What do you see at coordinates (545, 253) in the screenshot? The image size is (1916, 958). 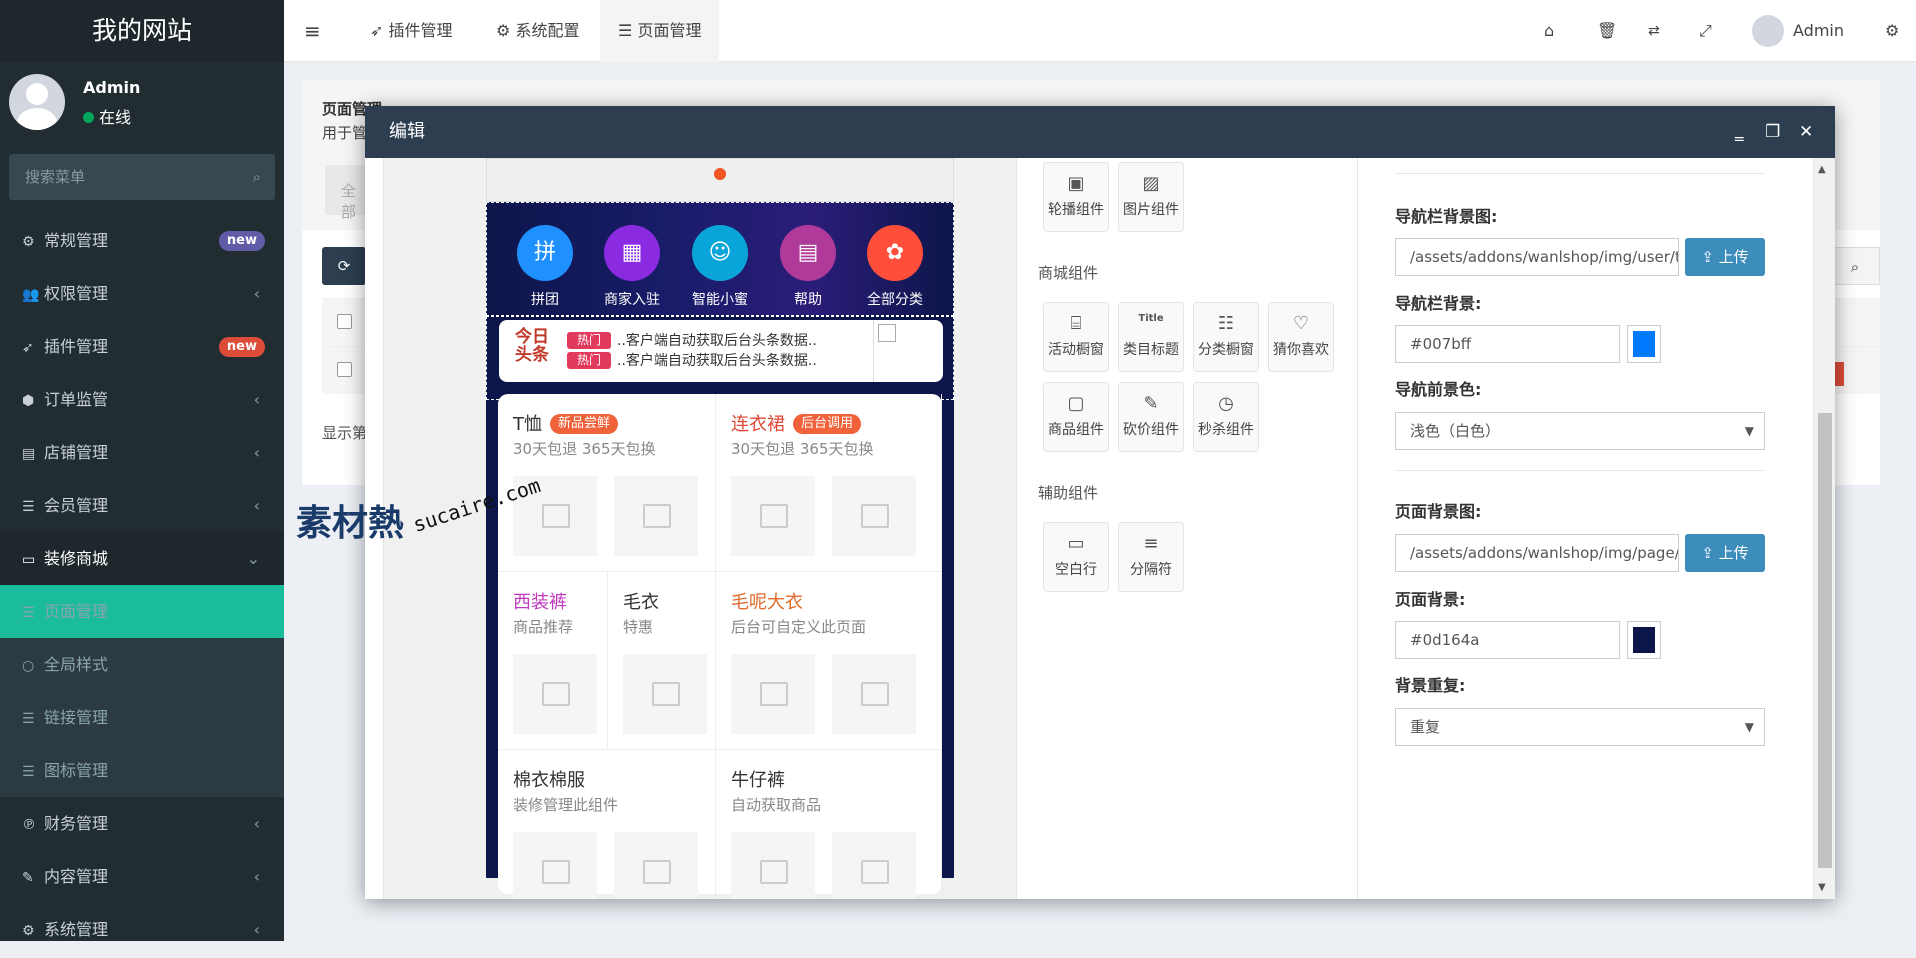 I see `nav-icon: 拼` at bounding box center [545, 253].